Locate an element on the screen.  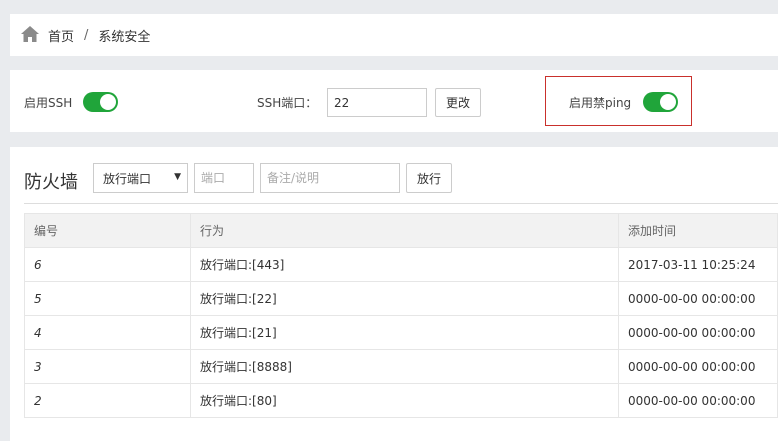
ssh-toggle is located at coordinates (100, 102).